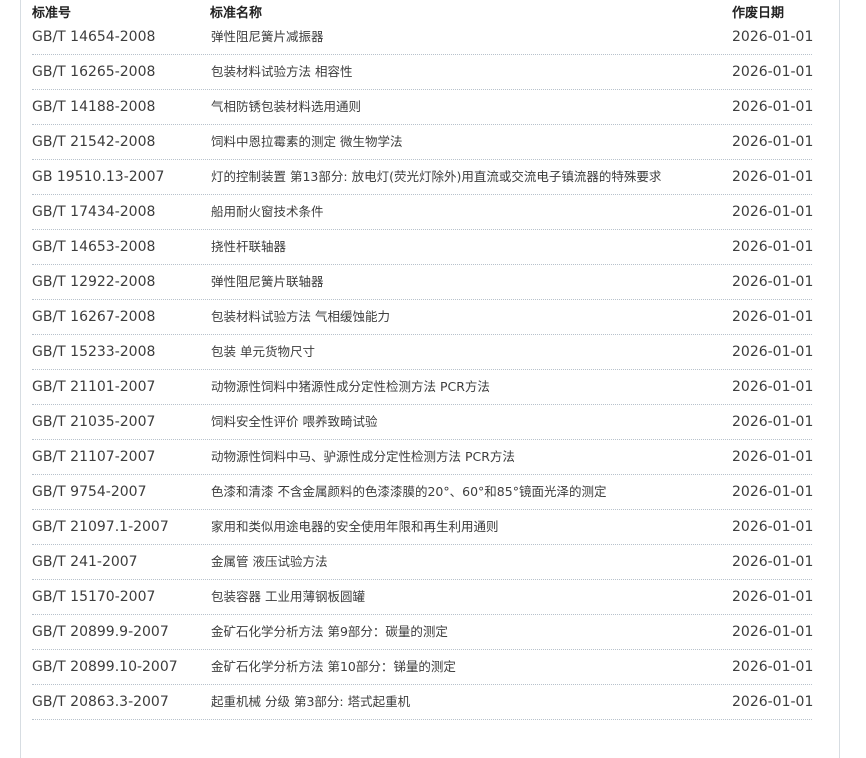  Describe the element at coordinates (94, 142) in the screenshot. I see `standard-code: GB/T 21542-2008` at that location.